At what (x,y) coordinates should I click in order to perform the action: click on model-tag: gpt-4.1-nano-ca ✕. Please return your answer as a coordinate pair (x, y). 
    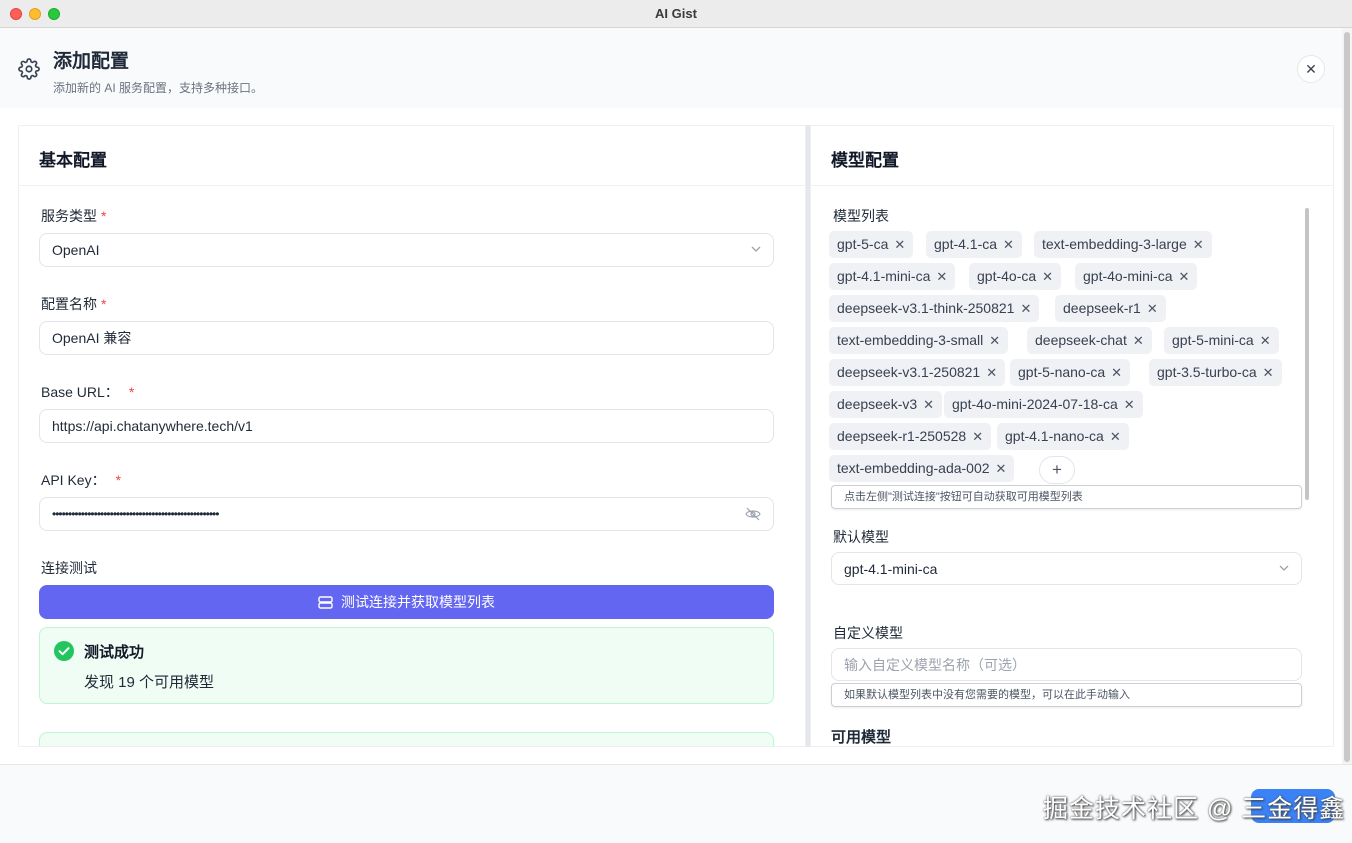
    Looking at the image, I should click on (1063, 436).